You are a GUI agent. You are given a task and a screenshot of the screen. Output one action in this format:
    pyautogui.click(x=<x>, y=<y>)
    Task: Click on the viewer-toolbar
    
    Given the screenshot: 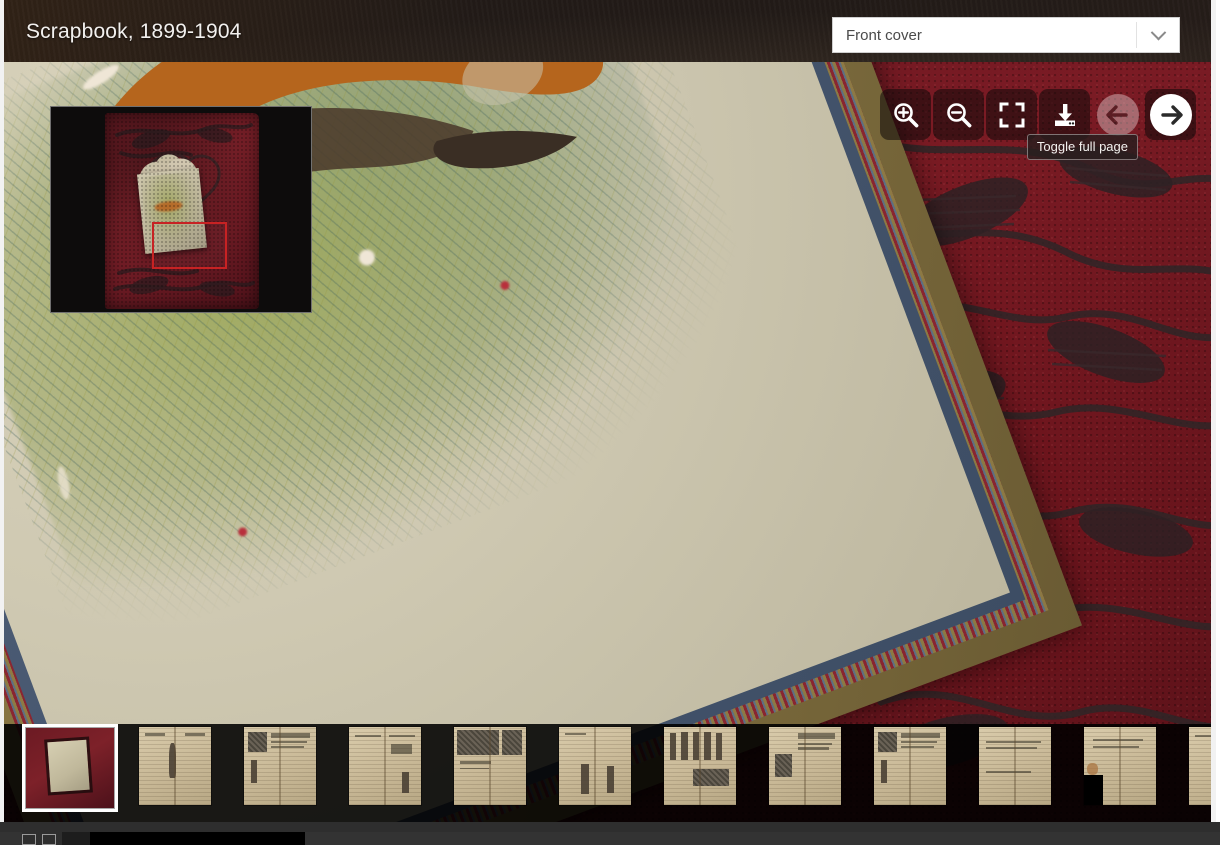 What is the action you would take?
    pyautogui.click(x=1038, y=114)
    